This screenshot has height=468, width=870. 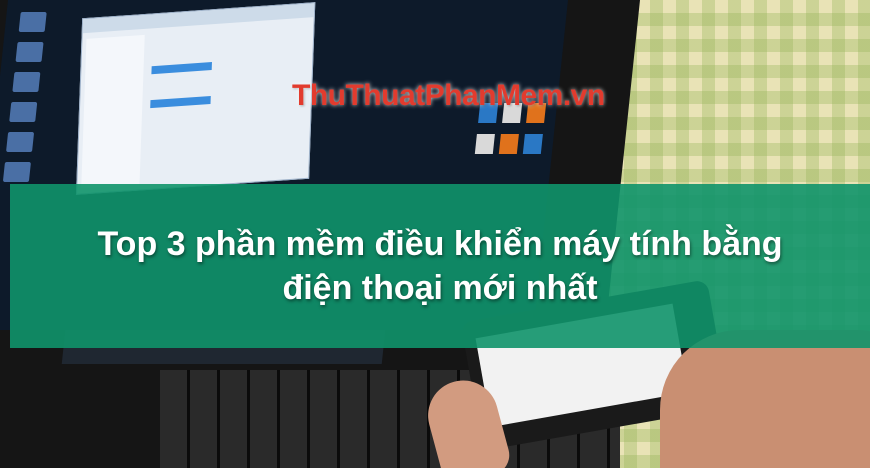 What do you see at coordinates (198, 18) in the screenshot?
I see `explorer-toolbar` at bounding box center [198, 18].